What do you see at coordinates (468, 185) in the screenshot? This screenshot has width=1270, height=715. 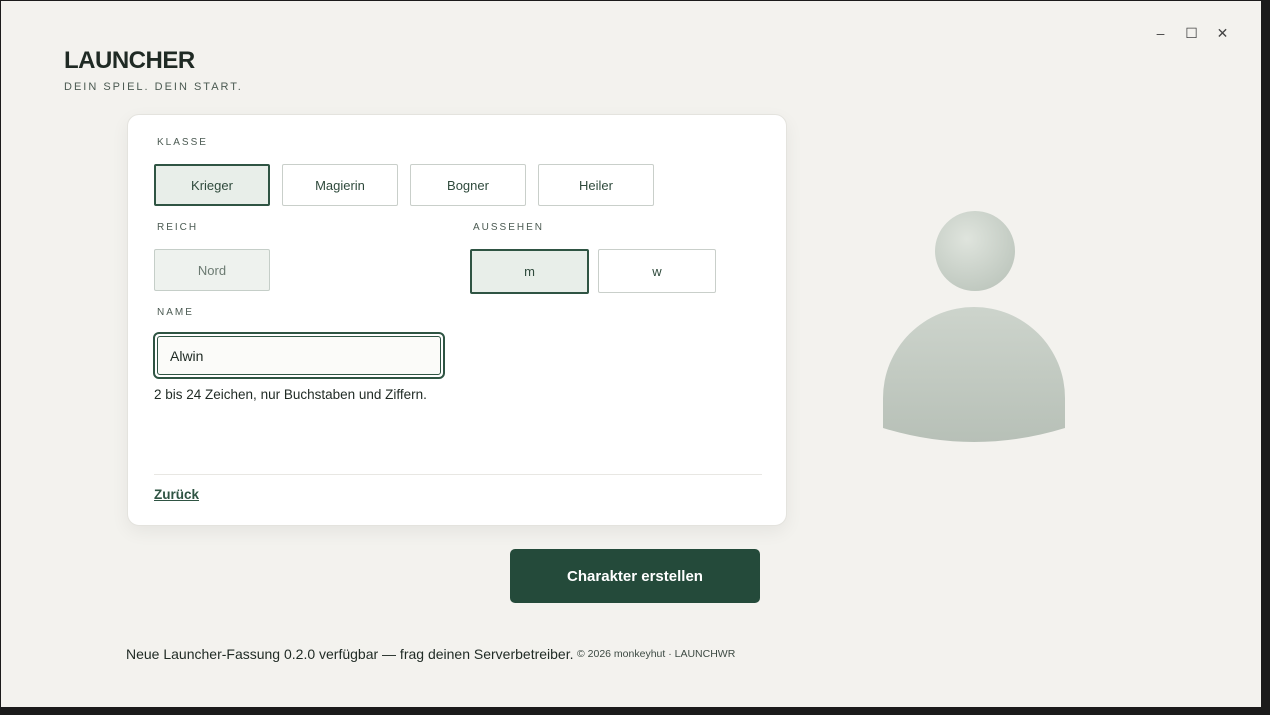 I see `class-option-bogner: Bogner` at bounding box center [468, 185].